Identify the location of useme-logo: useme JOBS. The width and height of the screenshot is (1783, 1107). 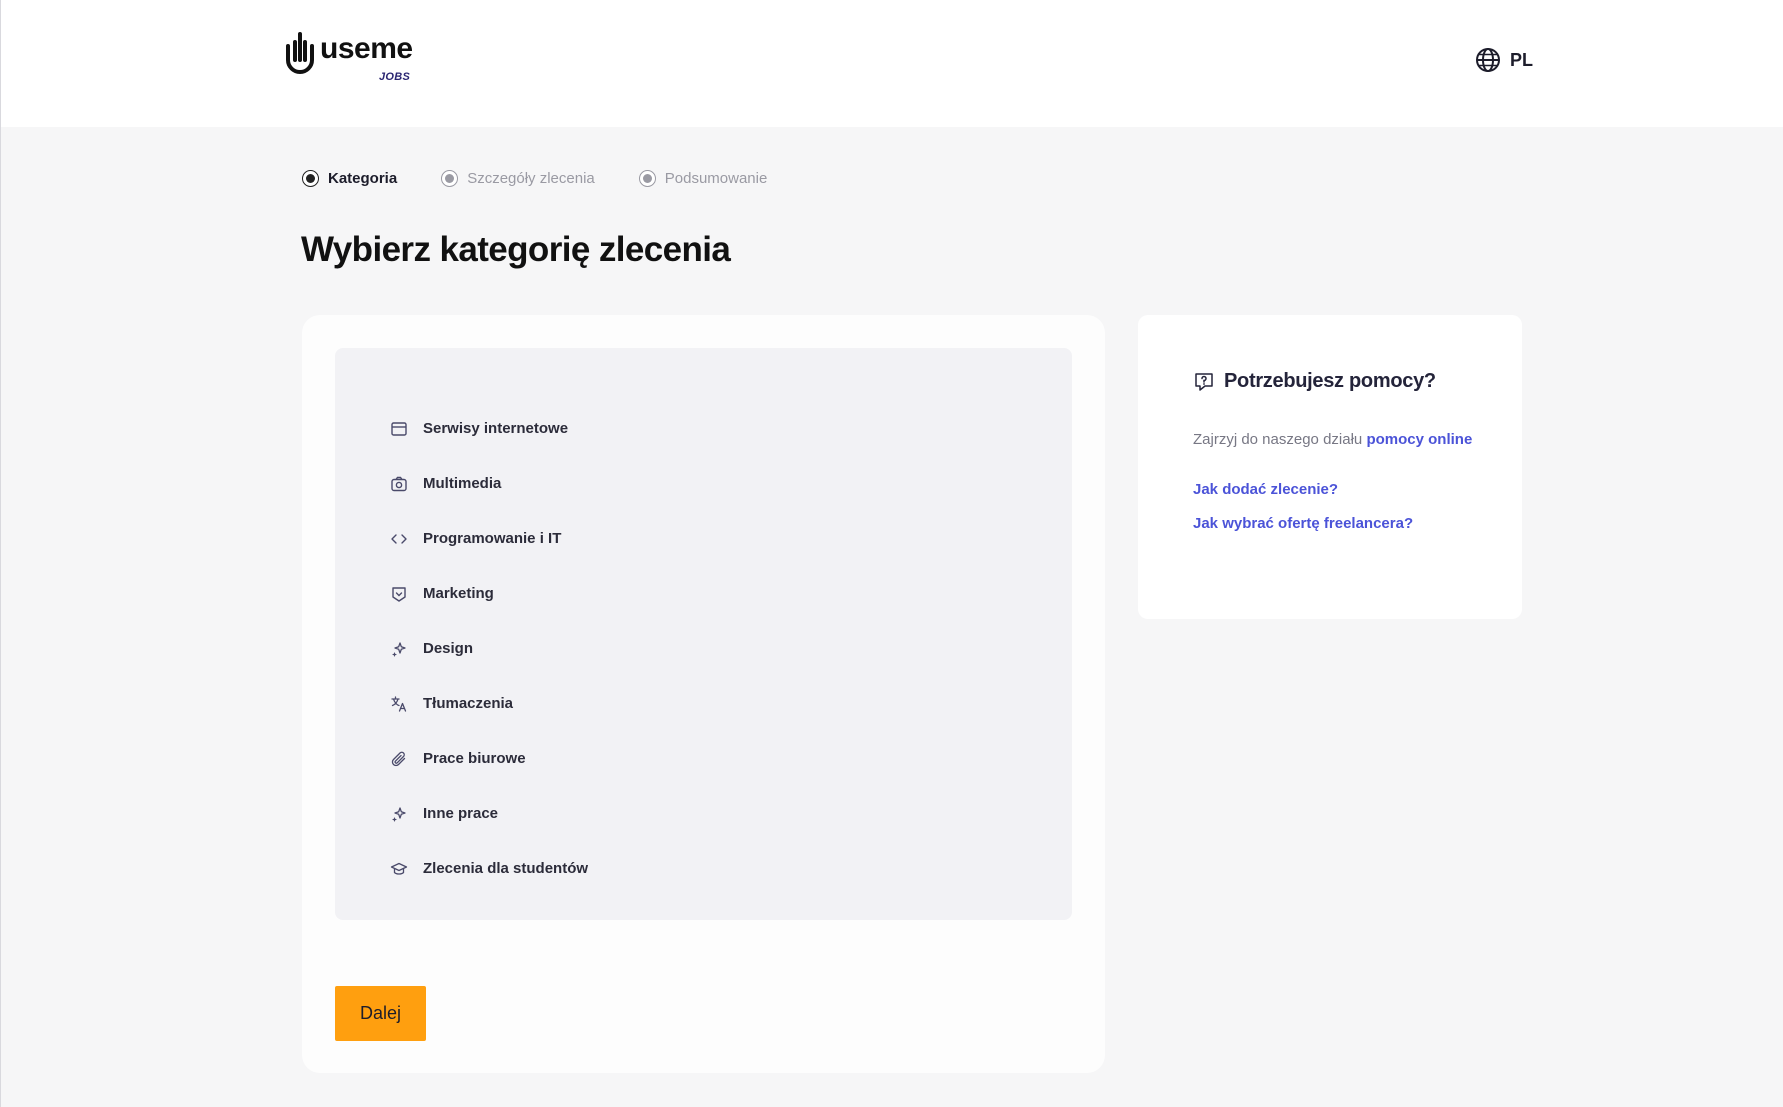
(351, 58).